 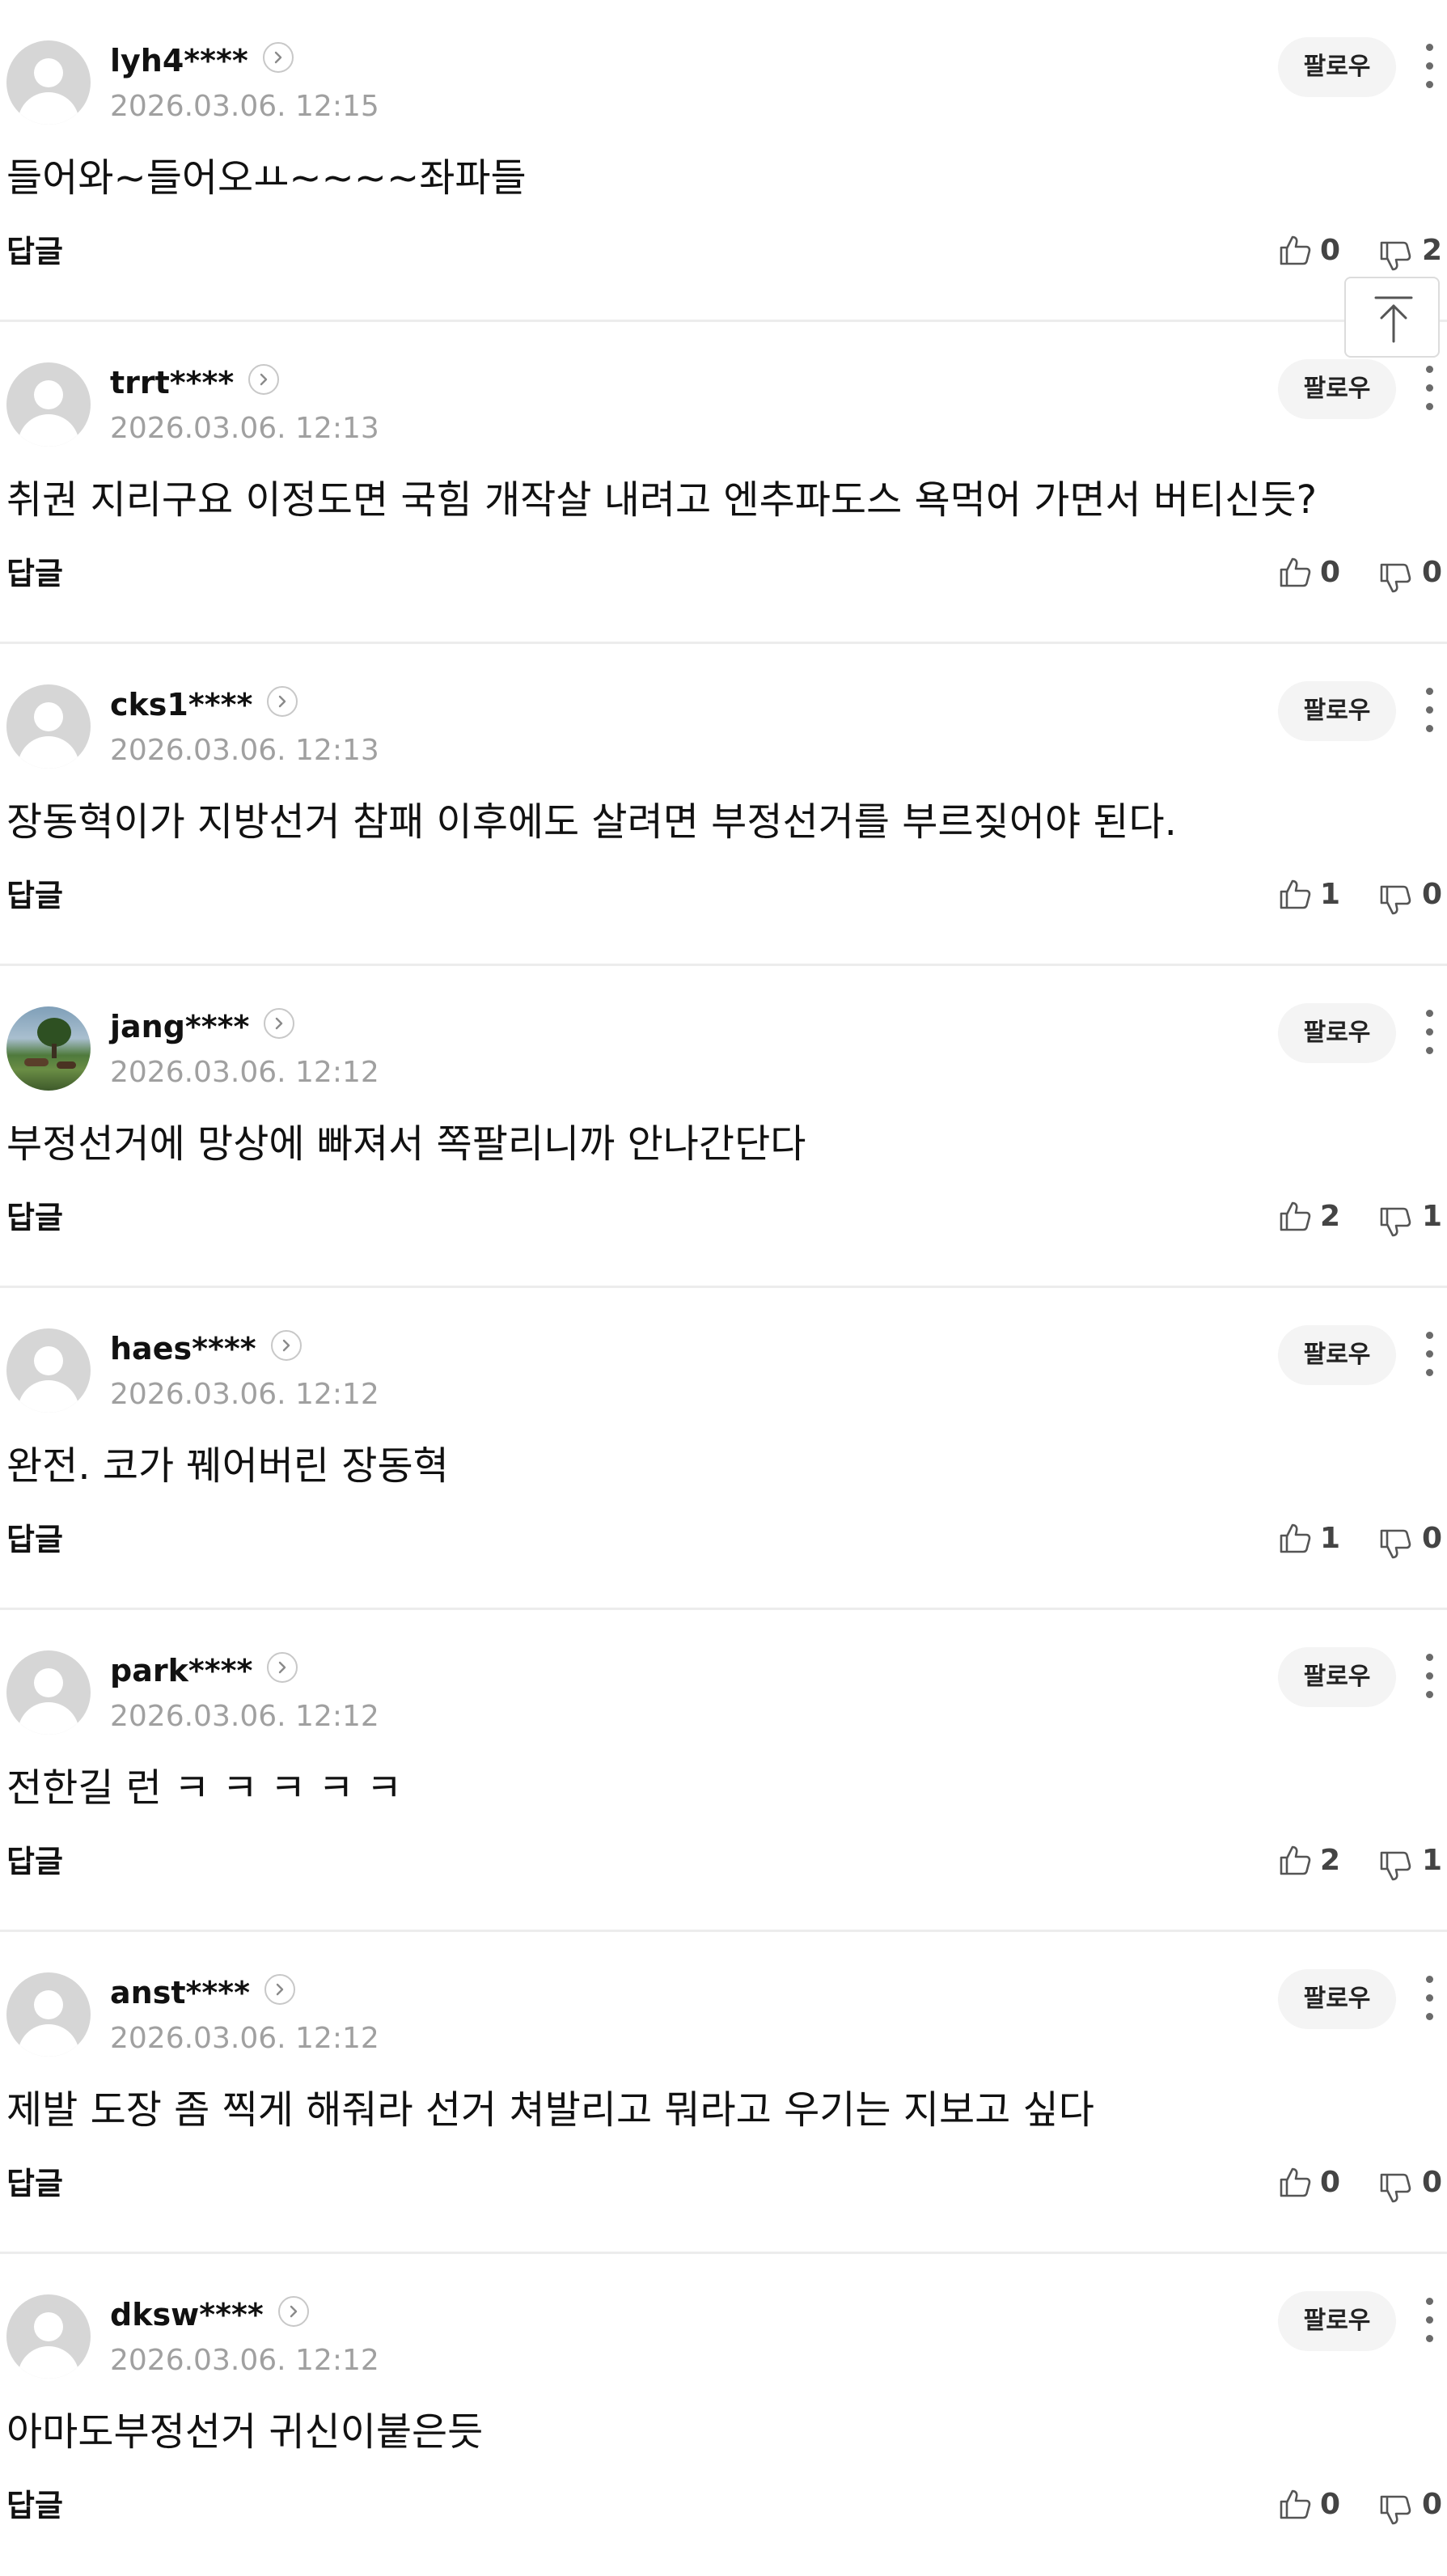 I want to click on comment-content: 들어와~들어오ㅛ~~~~좌파들, so click(x=266, y=178).